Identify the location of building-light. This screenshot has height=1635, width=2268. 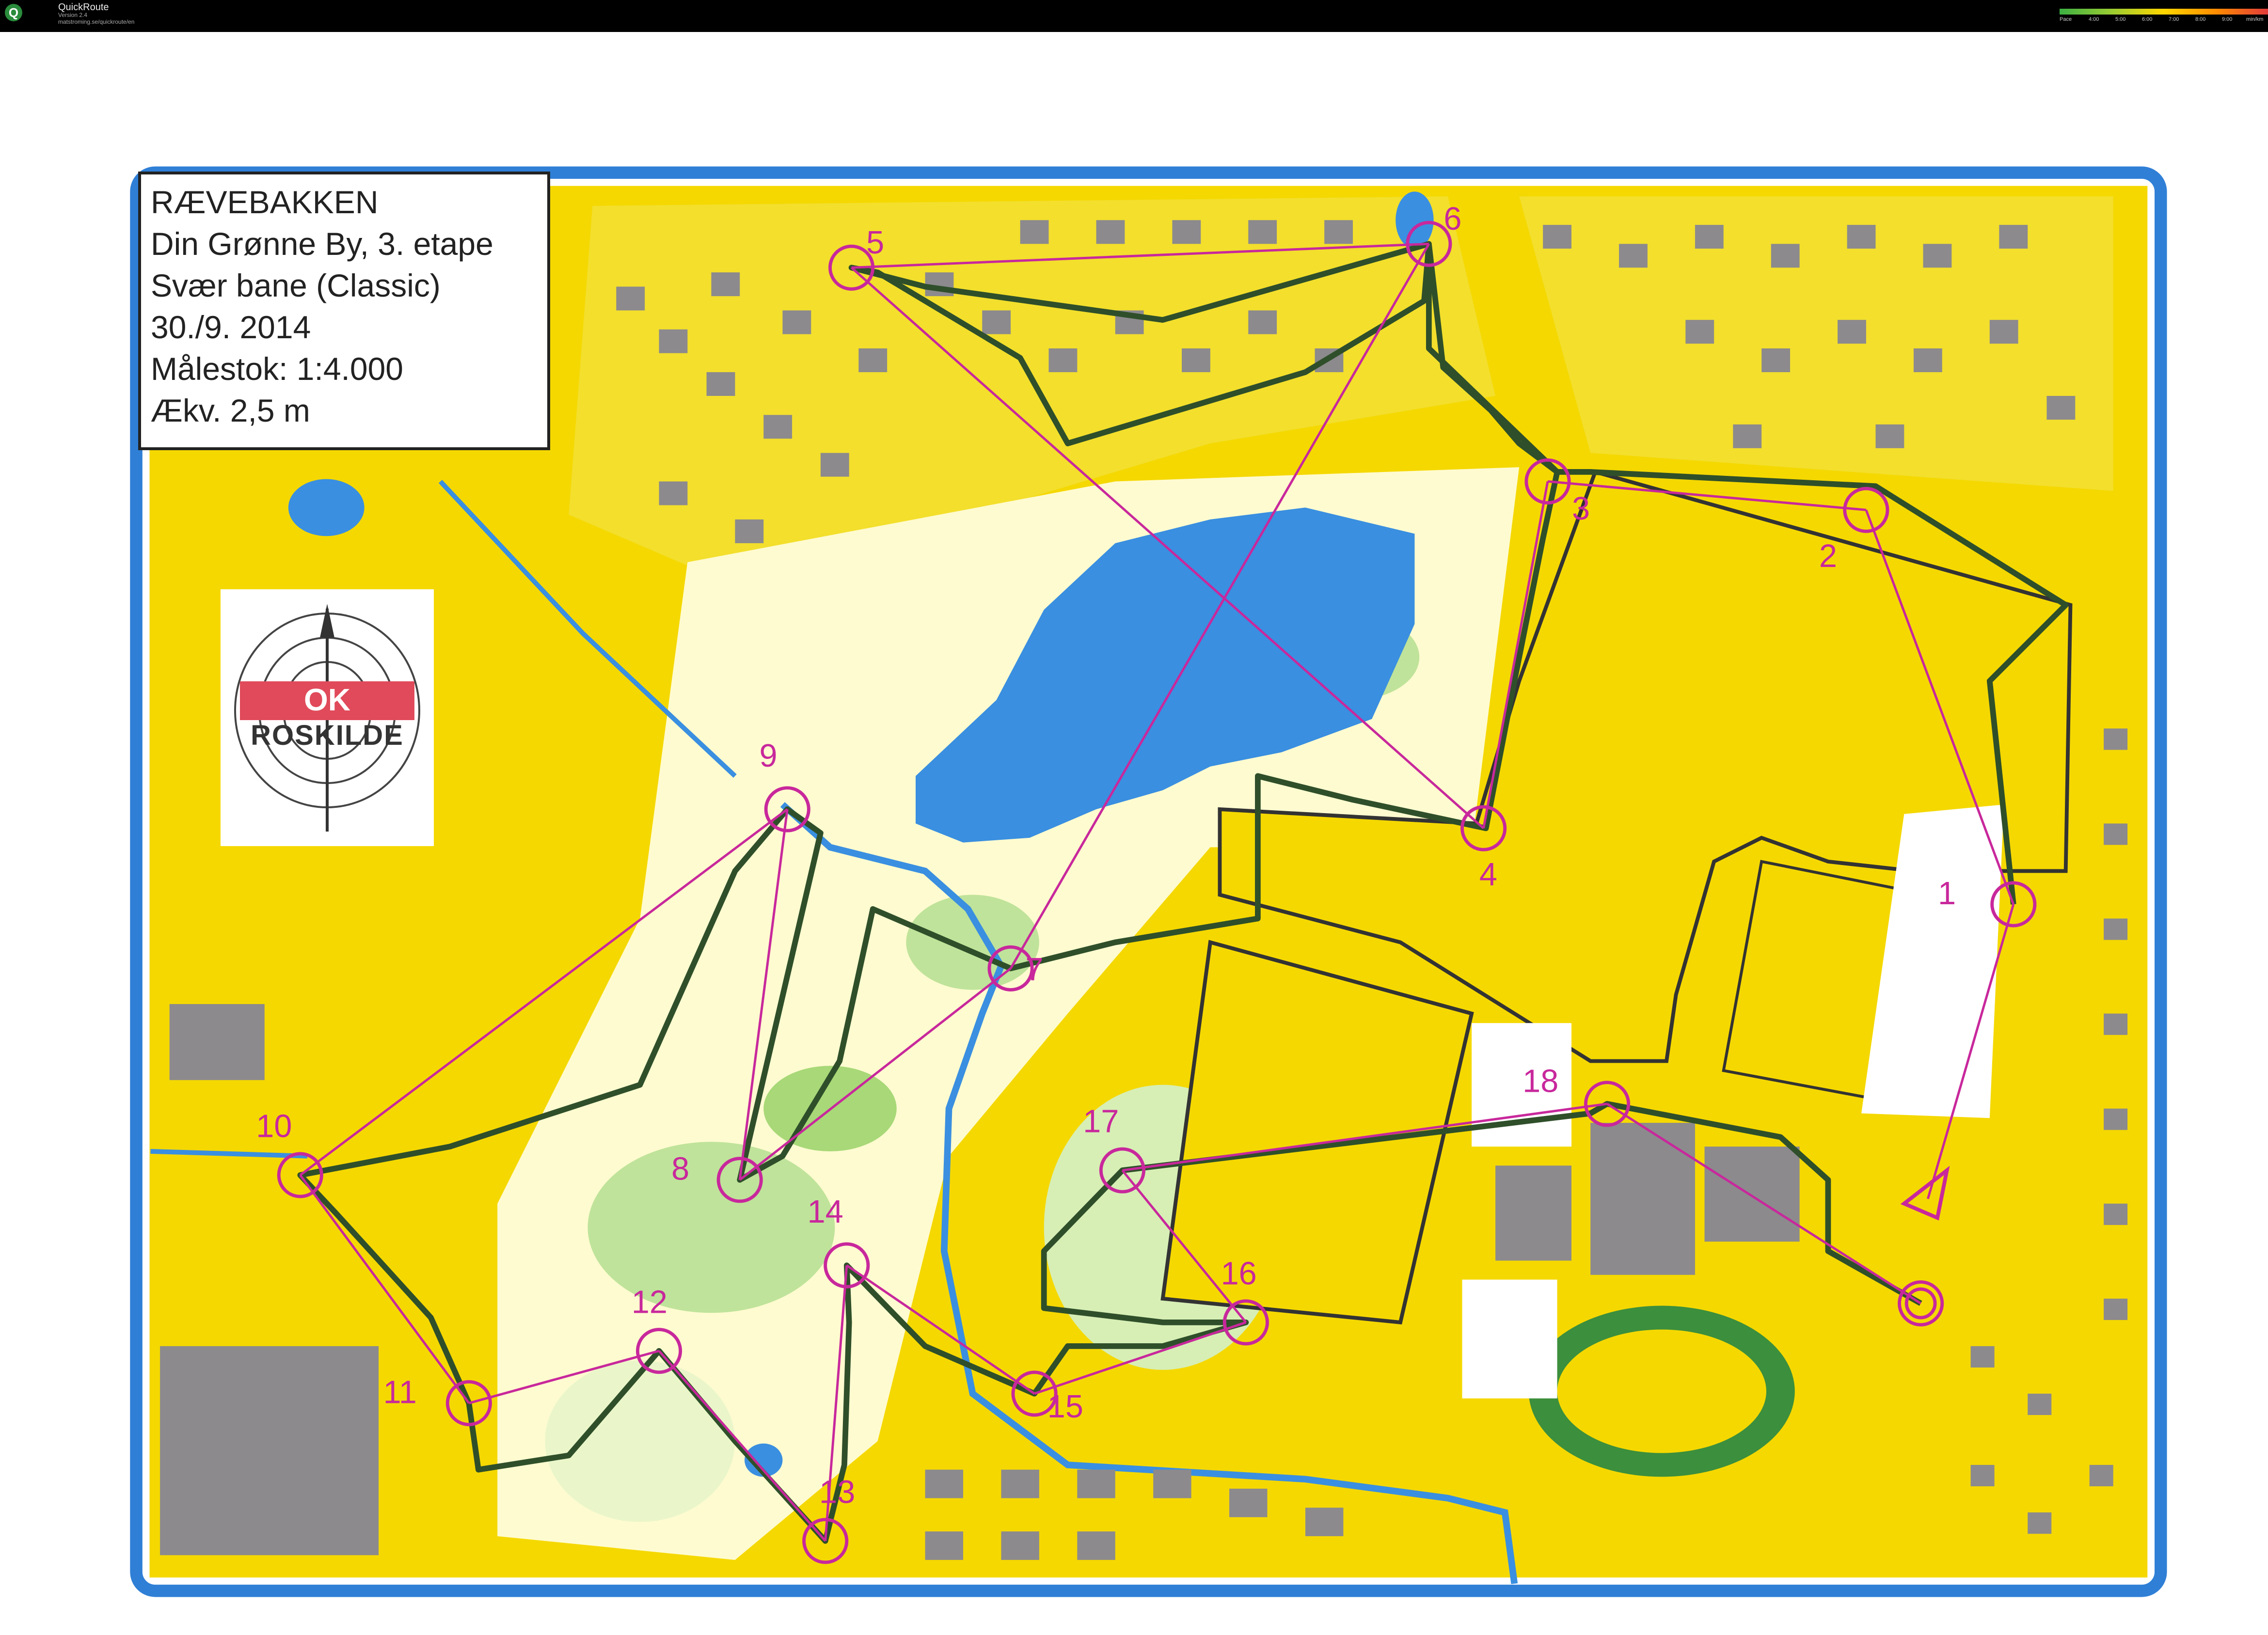
(1509, 1339).